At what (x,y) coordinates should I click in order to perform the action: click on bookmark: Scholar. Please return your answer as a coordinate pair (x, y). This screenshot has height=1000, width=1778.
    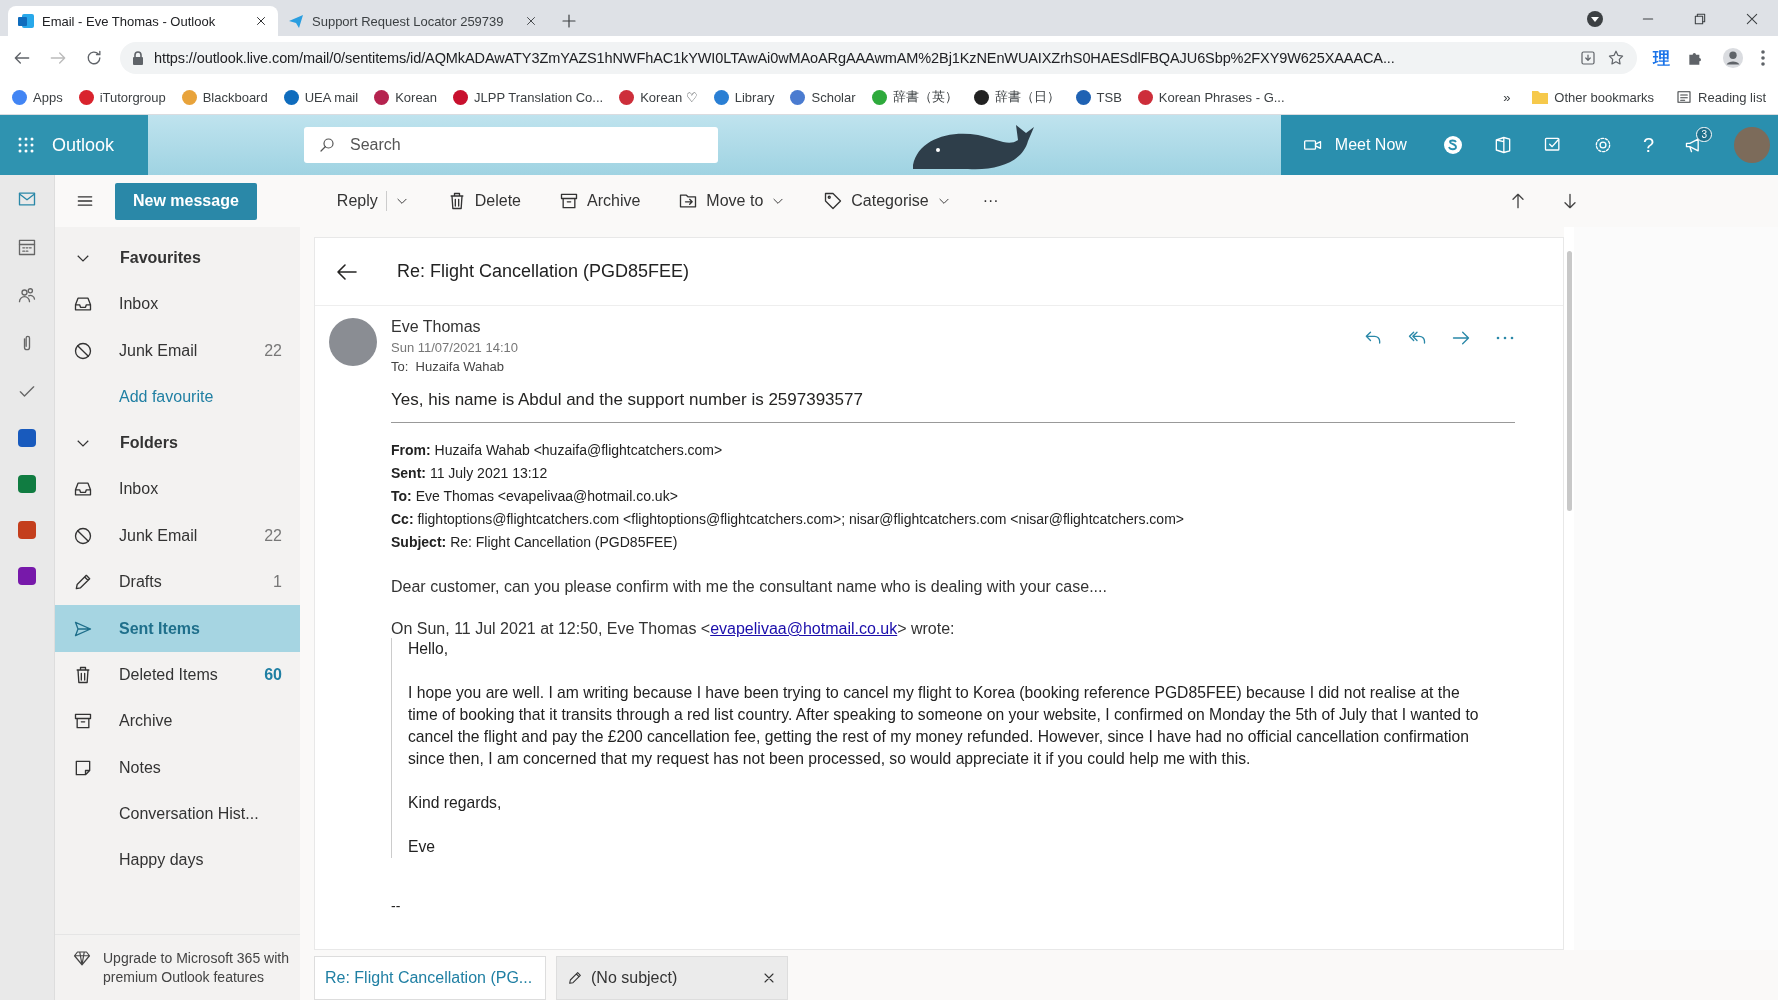
    Looking at the image, I should click on (823, 97).